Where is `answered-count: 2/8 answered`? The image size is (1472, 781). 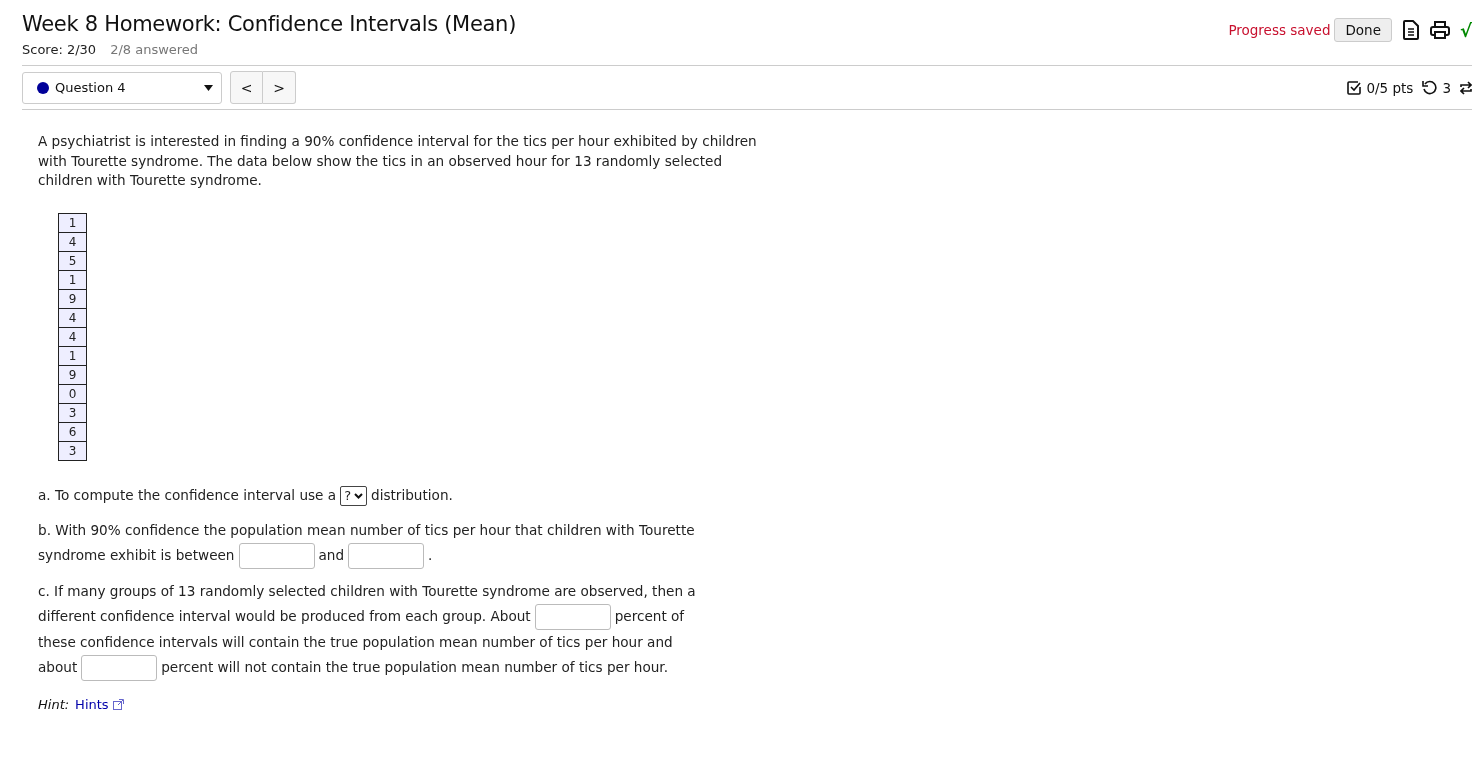
answered-count: 2/8 answered is located at coordinates (154, 49).